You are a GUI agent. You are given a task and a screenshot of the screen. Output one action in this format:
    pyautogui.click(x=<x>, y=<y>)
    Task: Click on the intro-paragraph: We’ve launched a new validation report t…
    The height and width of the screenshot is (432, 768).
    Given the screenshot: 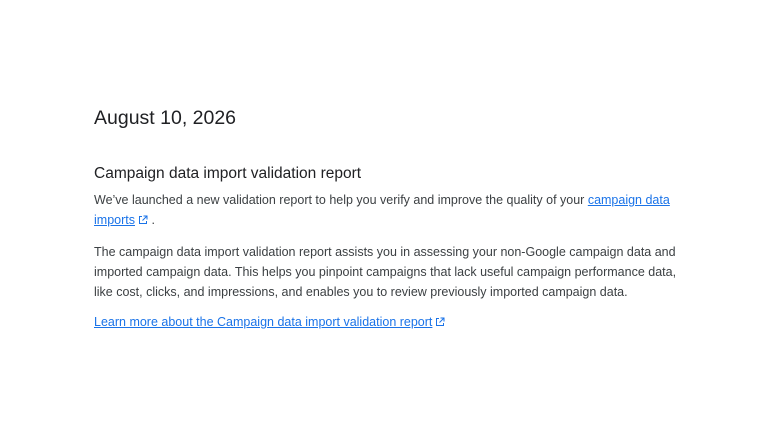 What is the action you would take?
    pyautogui.click(x=389, y=210)
    